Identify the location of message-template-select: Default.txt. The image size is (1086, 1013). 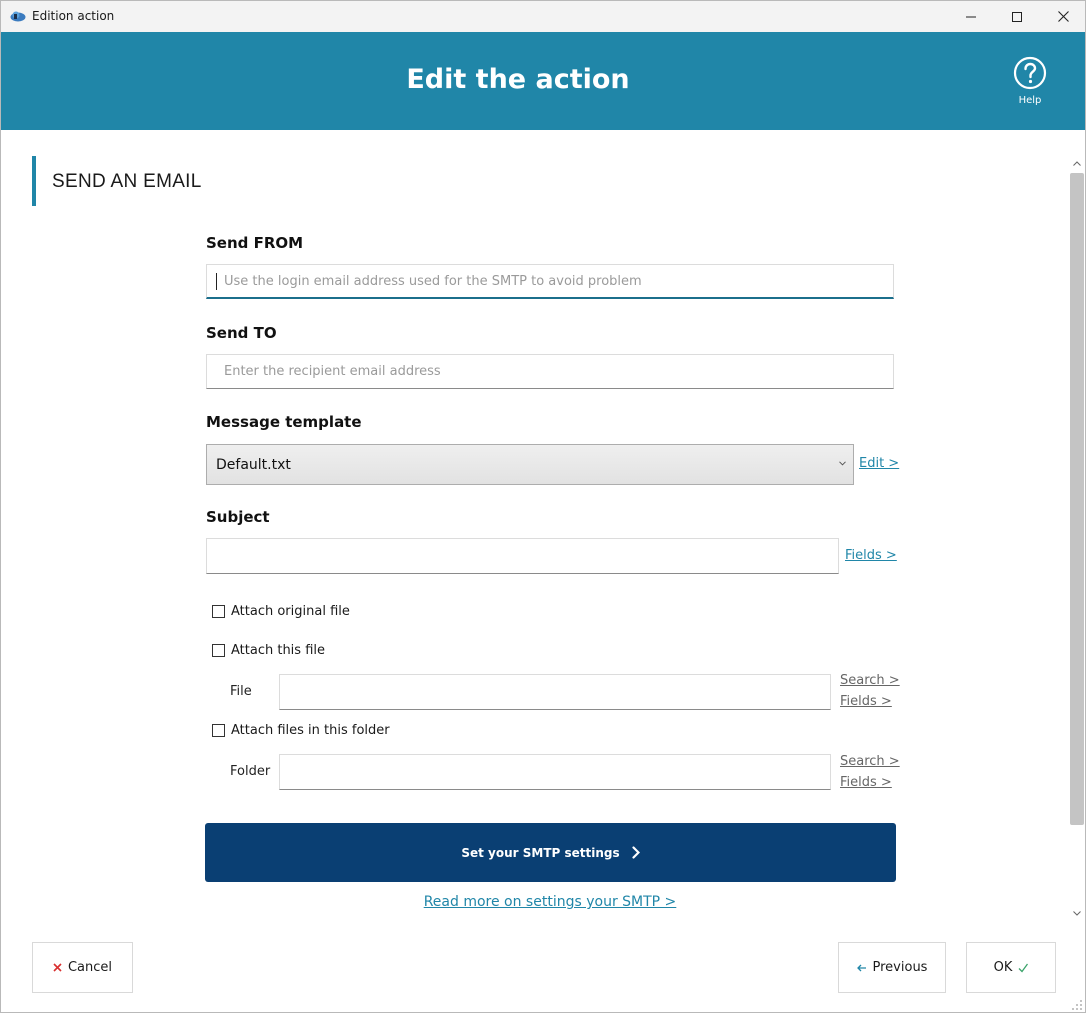
(530, 464).